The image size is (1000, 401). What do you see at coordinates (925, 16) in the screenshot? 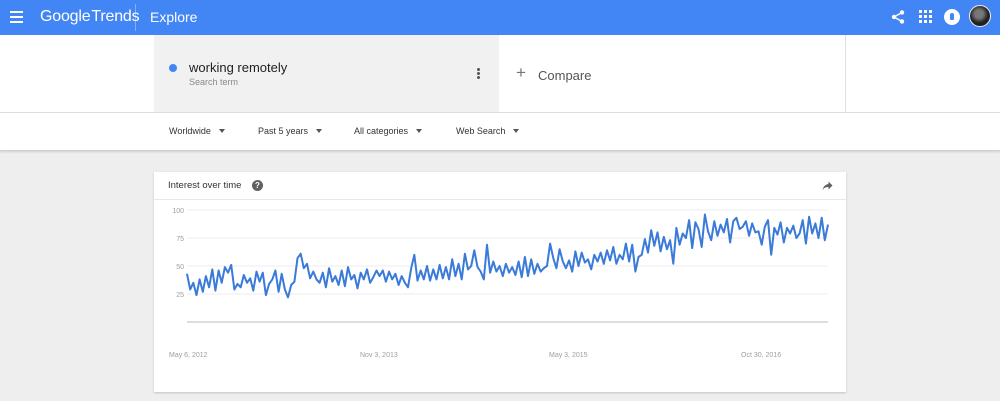
I see `apps-icon` at bounding box center [925, 16].